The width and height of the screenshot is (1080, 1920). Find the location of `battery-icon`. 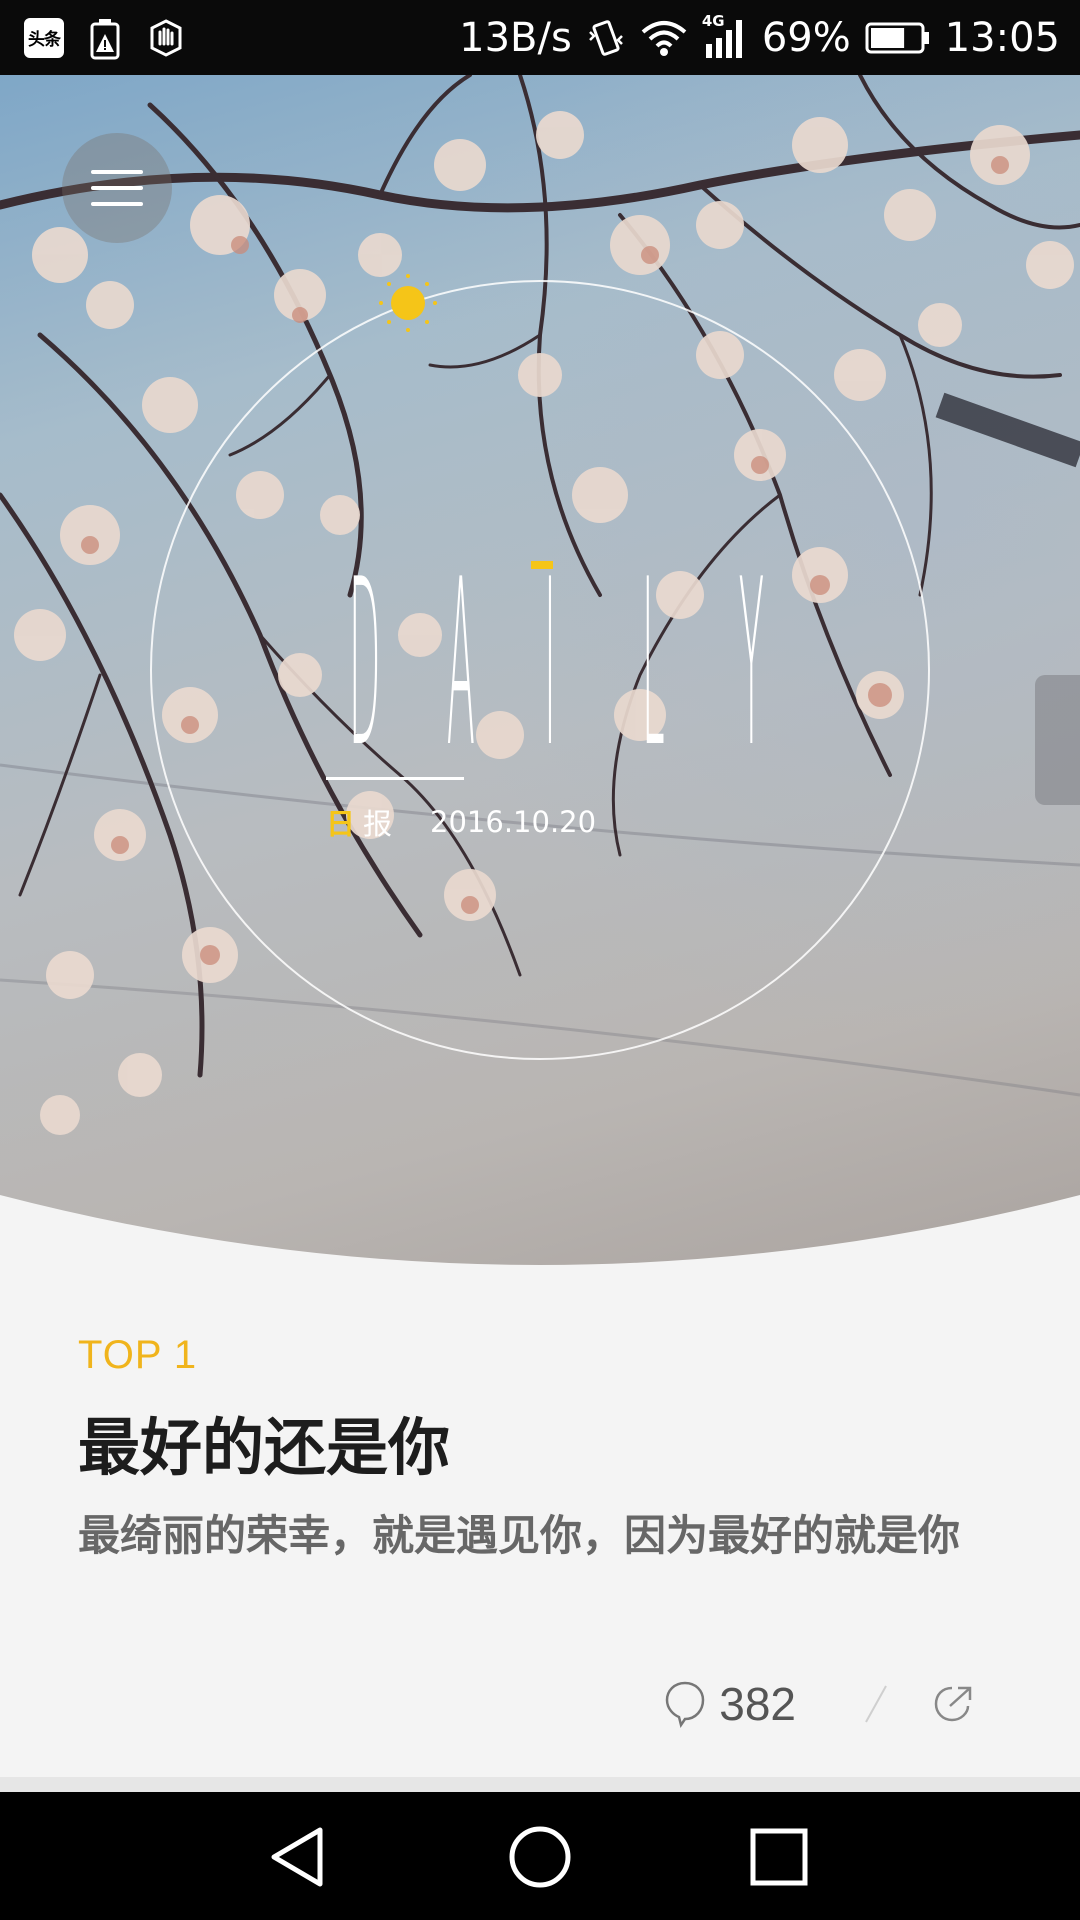

battery-icon is located at coordinates (897, 37).